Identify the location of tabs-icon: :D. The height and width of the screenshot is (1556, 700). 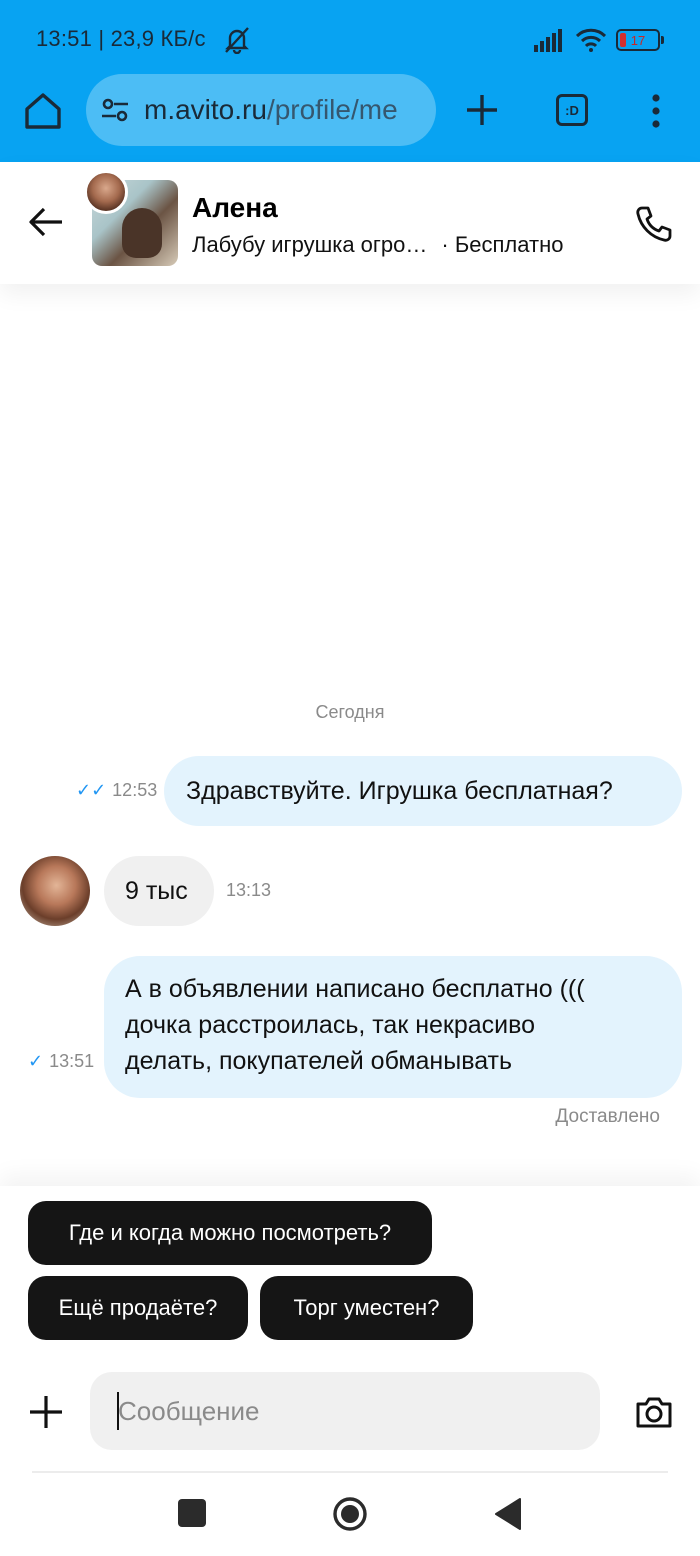
(572, 110).